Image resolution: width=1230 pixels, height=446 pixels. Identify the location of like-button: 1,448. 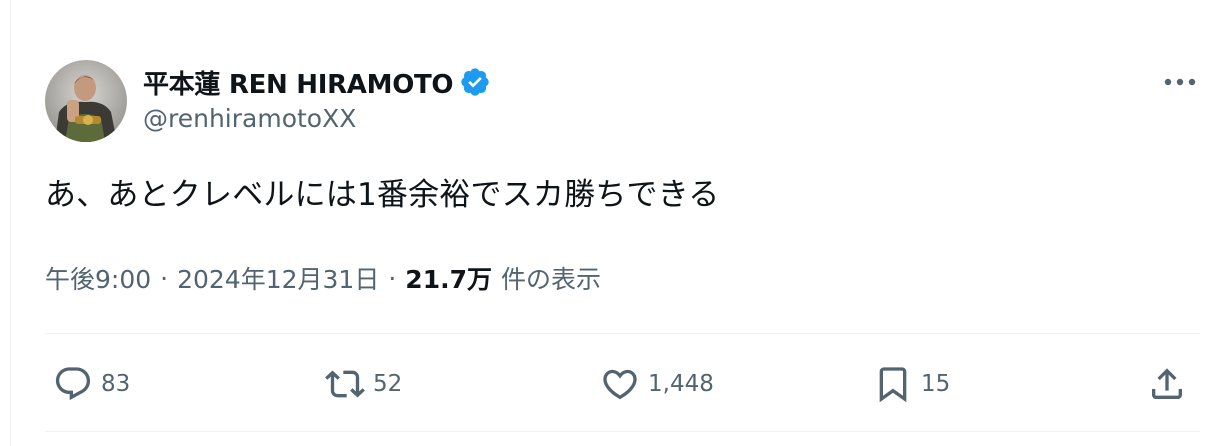
(657, 384).